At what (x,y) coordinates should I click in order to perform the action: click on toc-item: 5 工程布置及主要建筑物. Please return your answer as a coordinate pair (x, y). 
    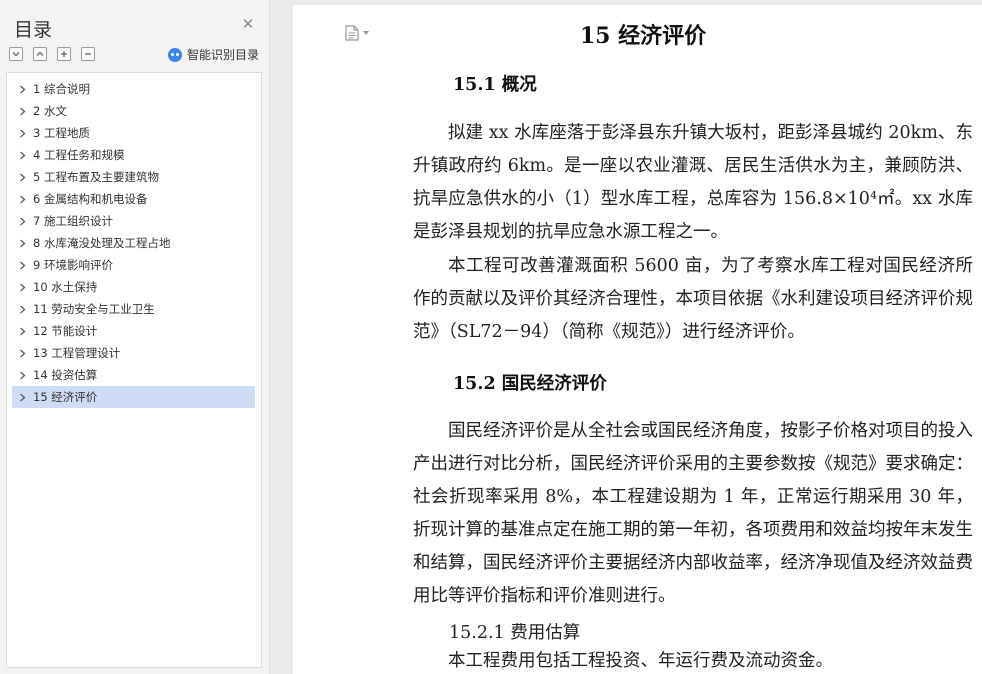
    Looking at the image, I should click on (133, 177).